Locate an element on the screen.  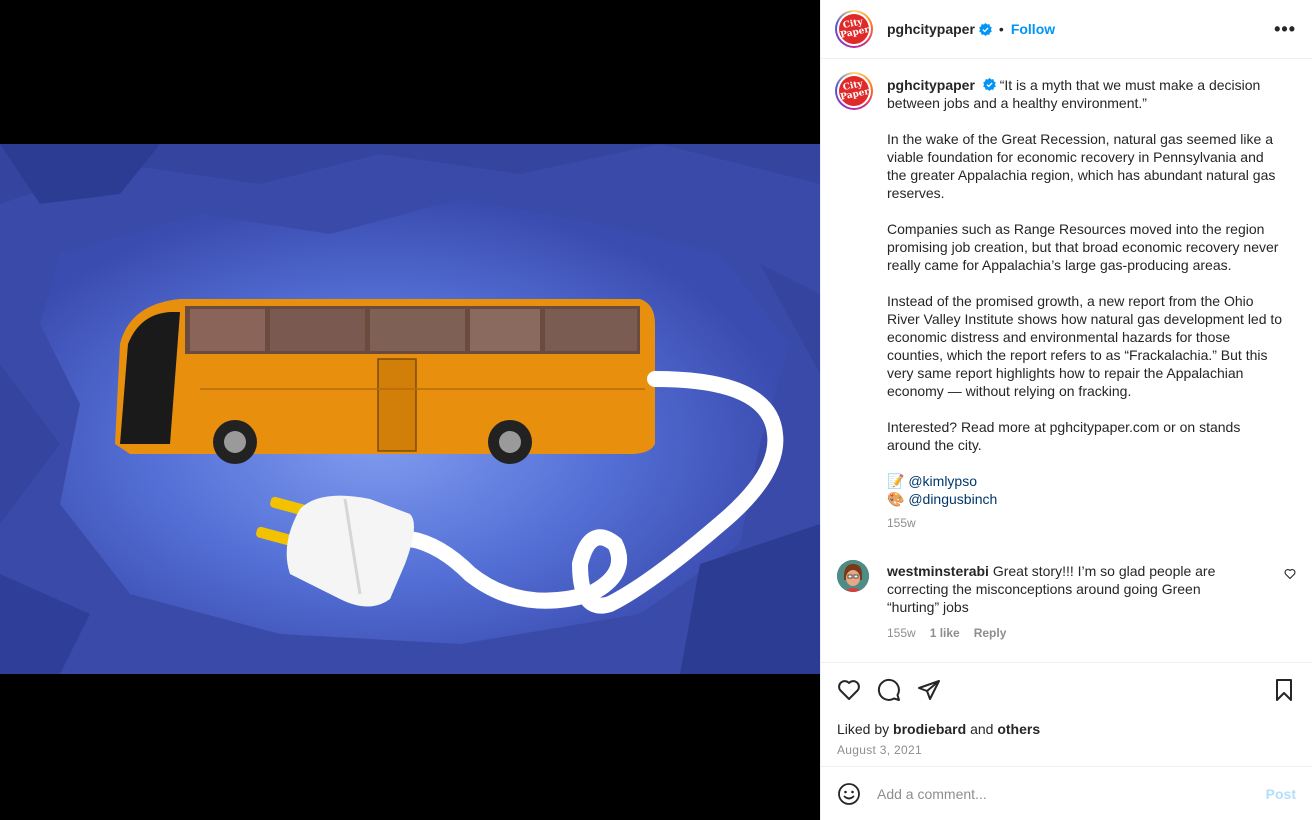
author-username: pghcitypaper is located at coordinates (931, 29).